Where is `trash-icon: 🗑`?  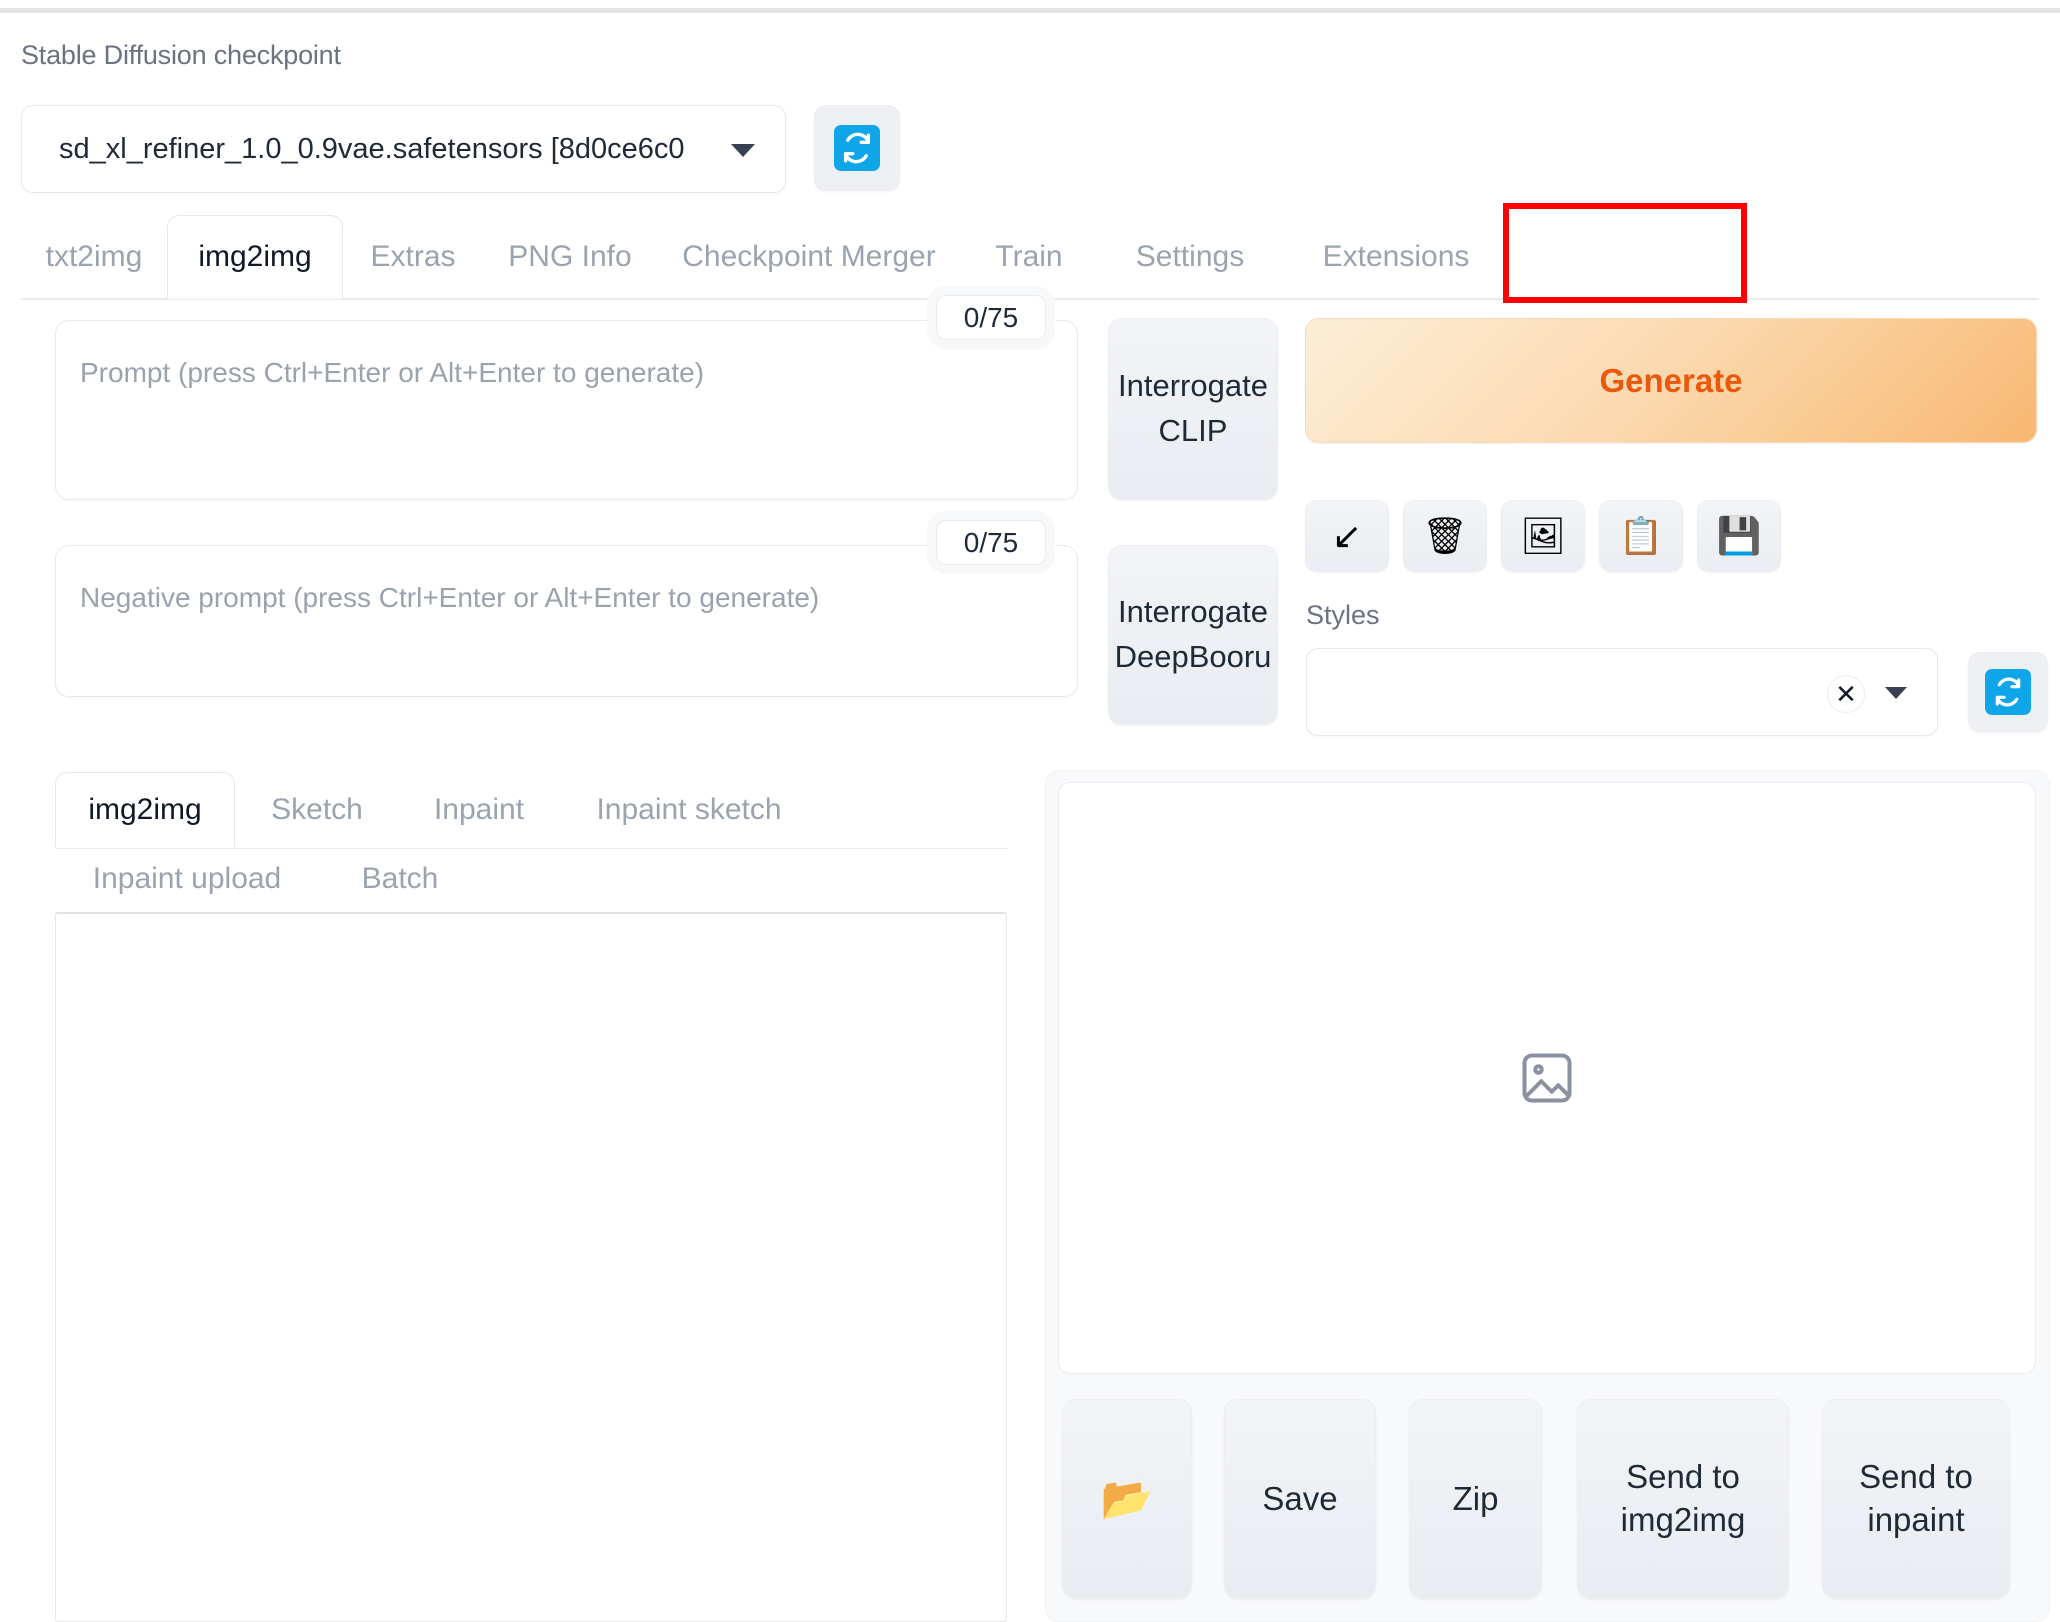 trash-icon: 🗑 is located at coordinates (1445, 536).